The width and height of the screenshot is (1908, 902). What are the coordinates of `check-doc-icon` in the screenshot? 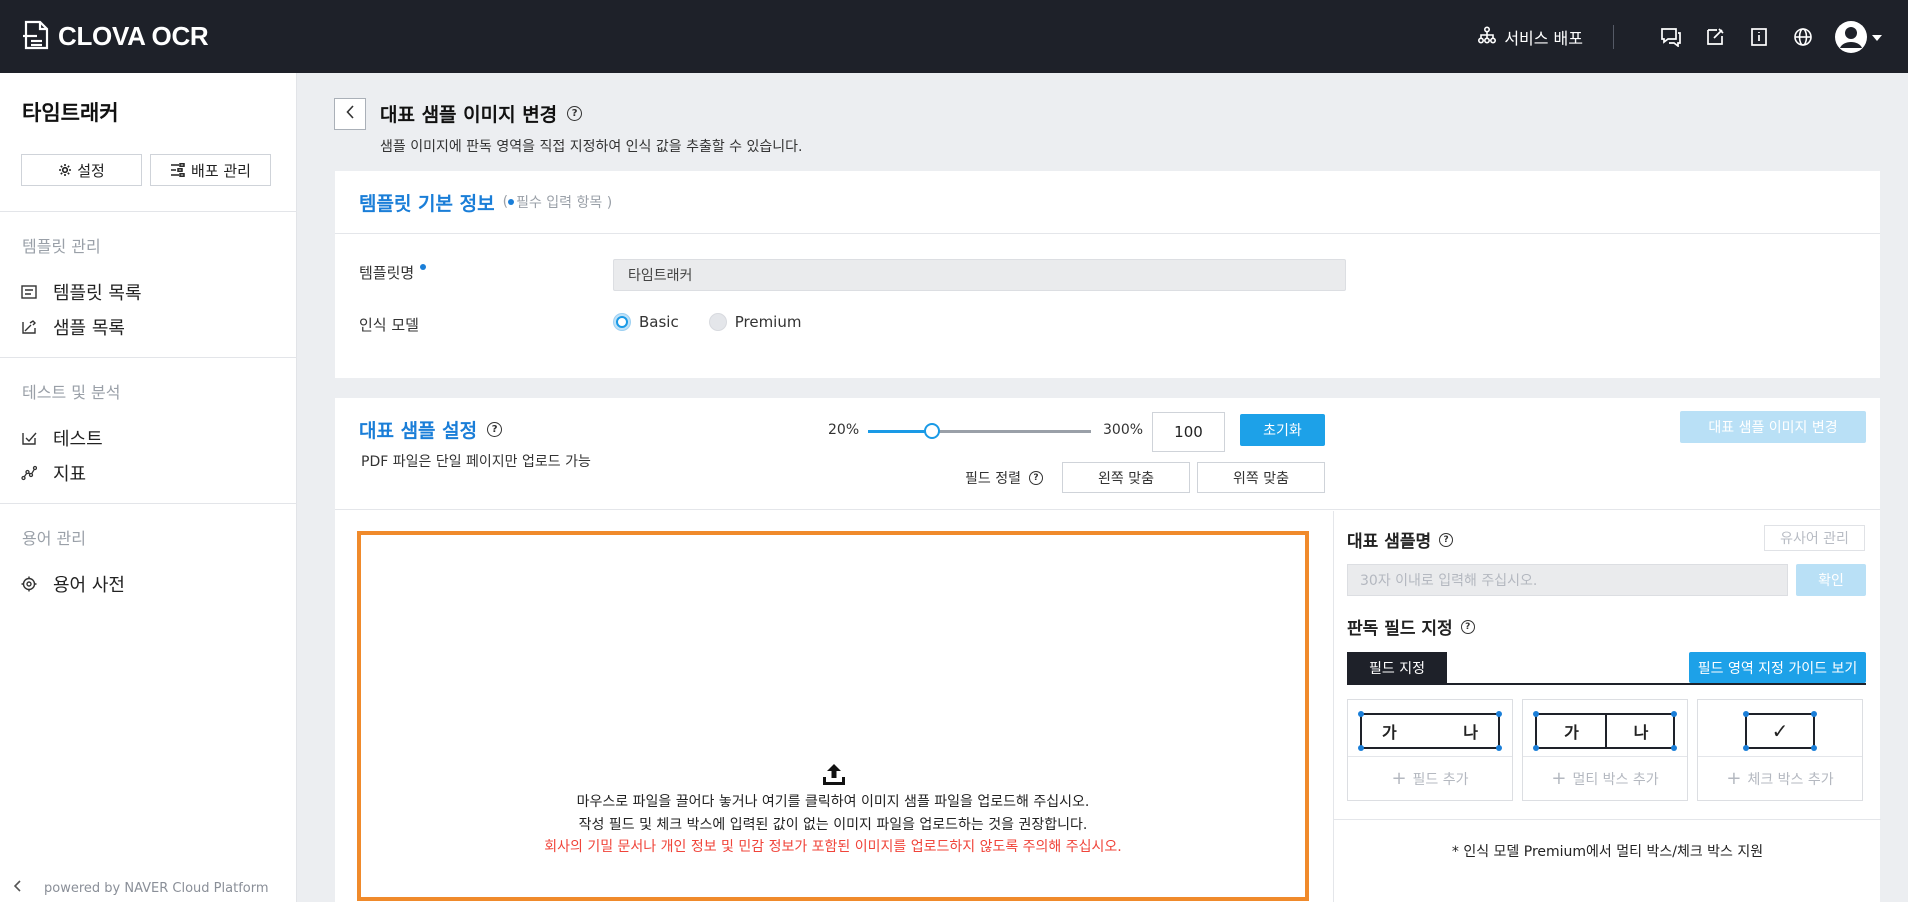 It's located at (29, 438).